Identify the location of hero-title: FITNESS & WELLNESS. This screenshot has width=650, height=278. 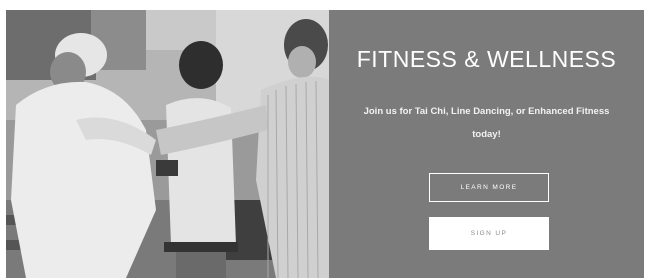
(486, 59).